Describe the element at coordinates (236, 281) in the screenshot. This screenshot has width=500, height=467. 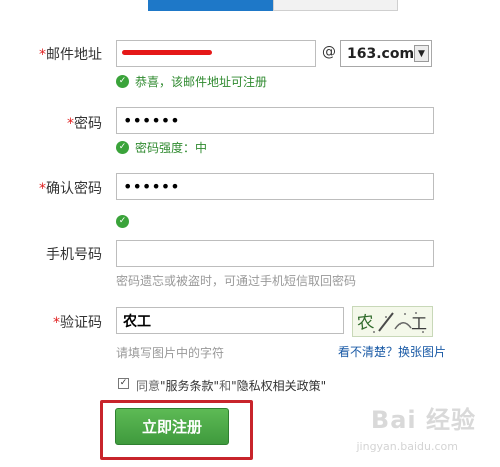
I see `phone-hint: 密码遗忘或被盗时，可通过手机短信取回密码` at that location.